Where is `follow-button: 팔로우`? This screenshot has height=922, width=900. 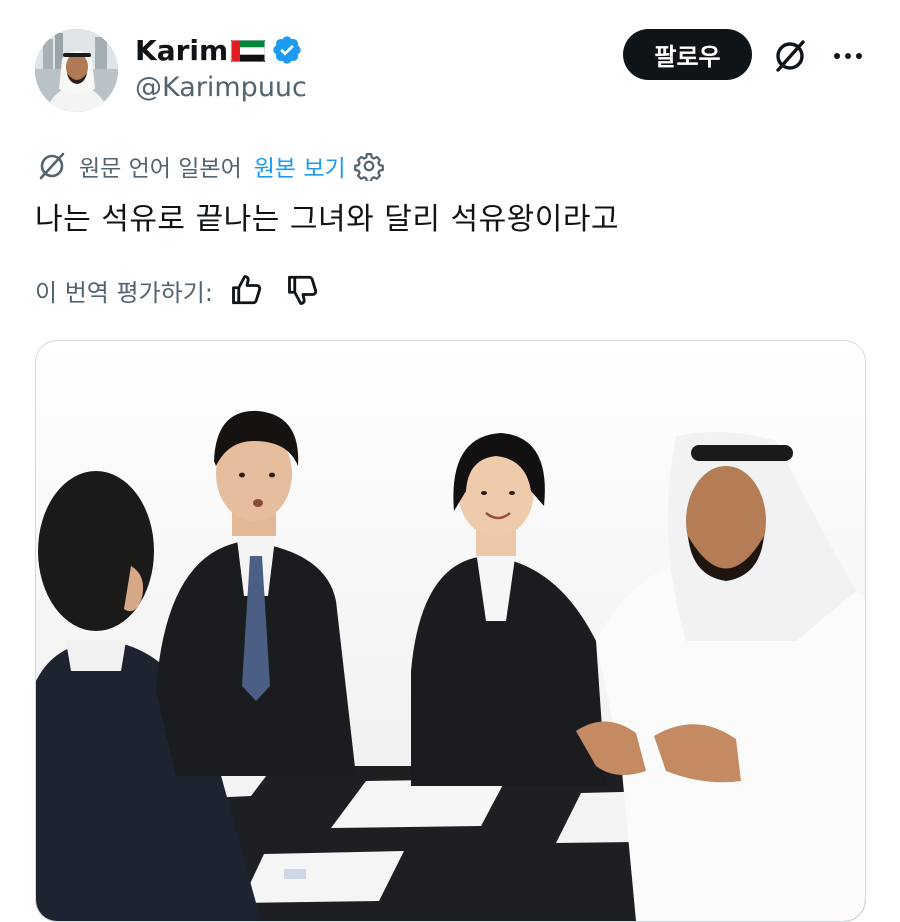
follow-button: 팔로우 is located at coordinates (687, 54).